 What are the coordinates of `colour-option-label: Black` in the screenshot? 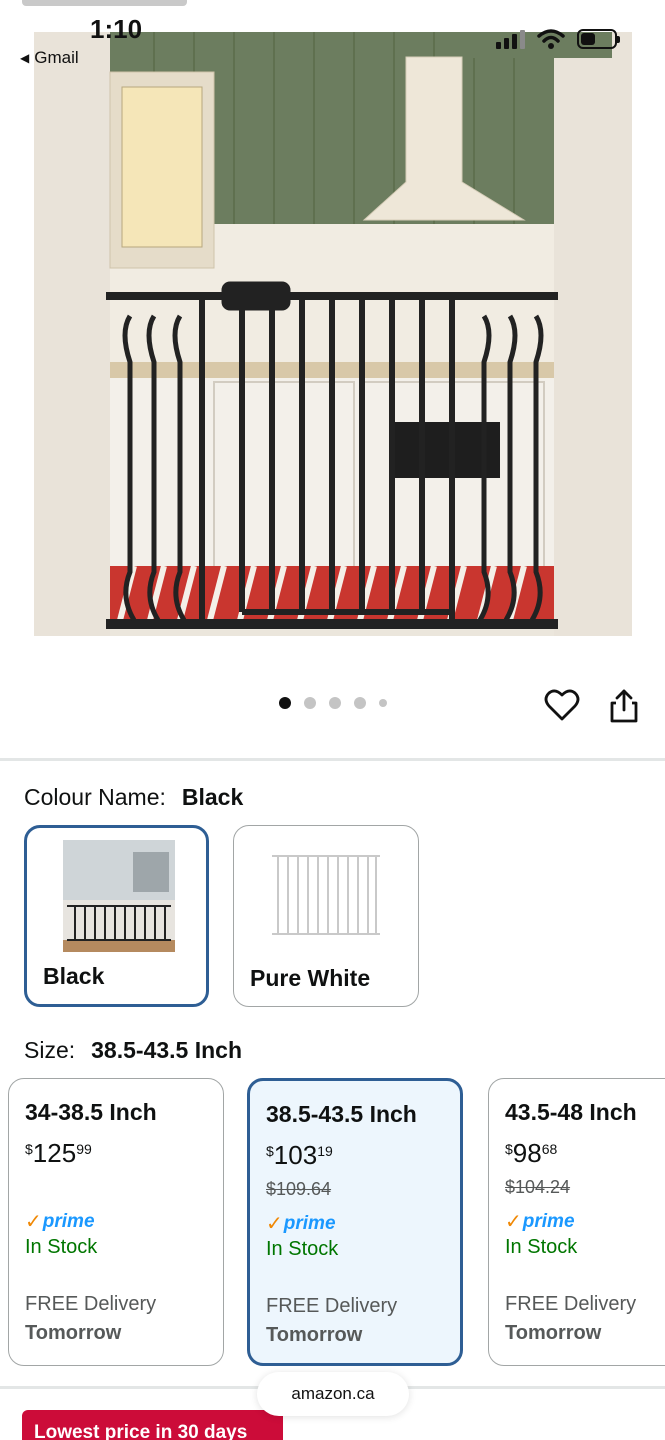 It's located at (74, 976).